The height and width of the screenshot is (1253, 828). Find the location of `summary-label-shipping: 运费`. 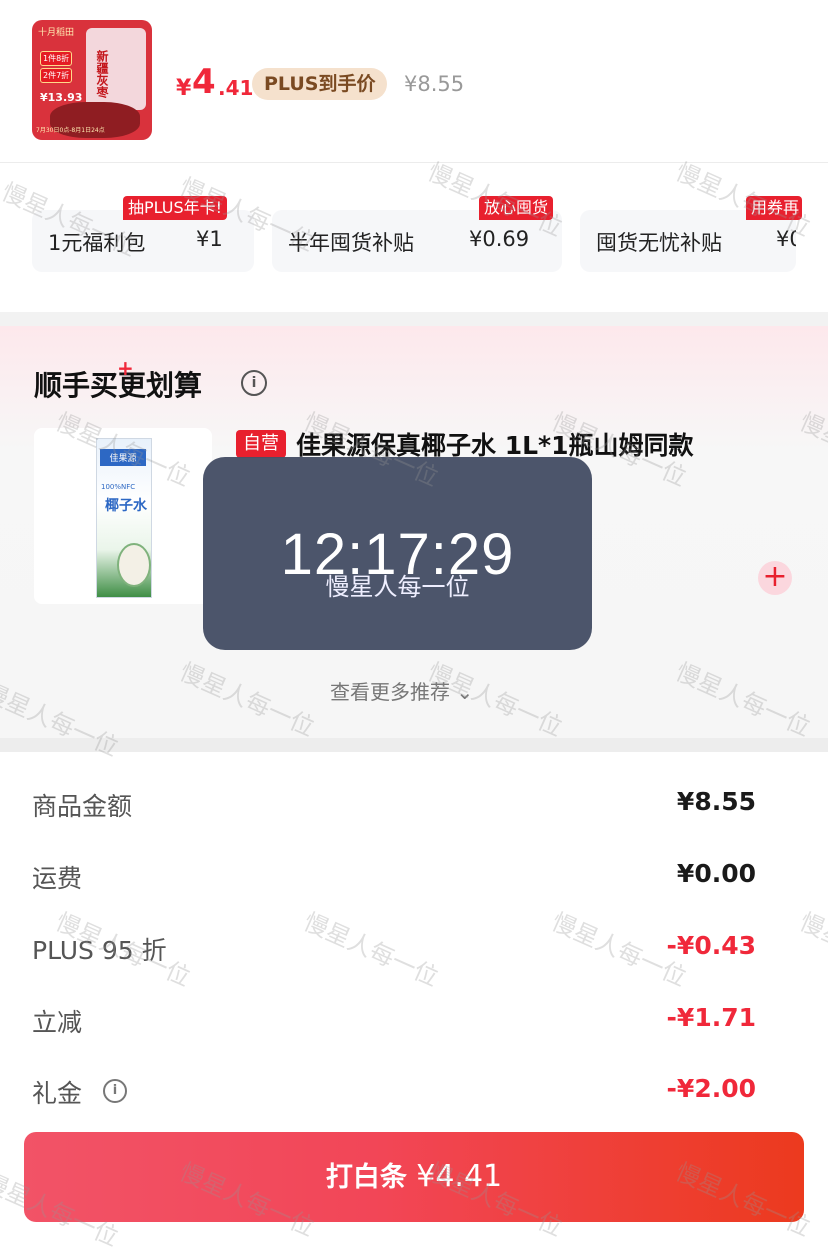

summary-label-shipping: 运费 is located at coordinates (57, 878).